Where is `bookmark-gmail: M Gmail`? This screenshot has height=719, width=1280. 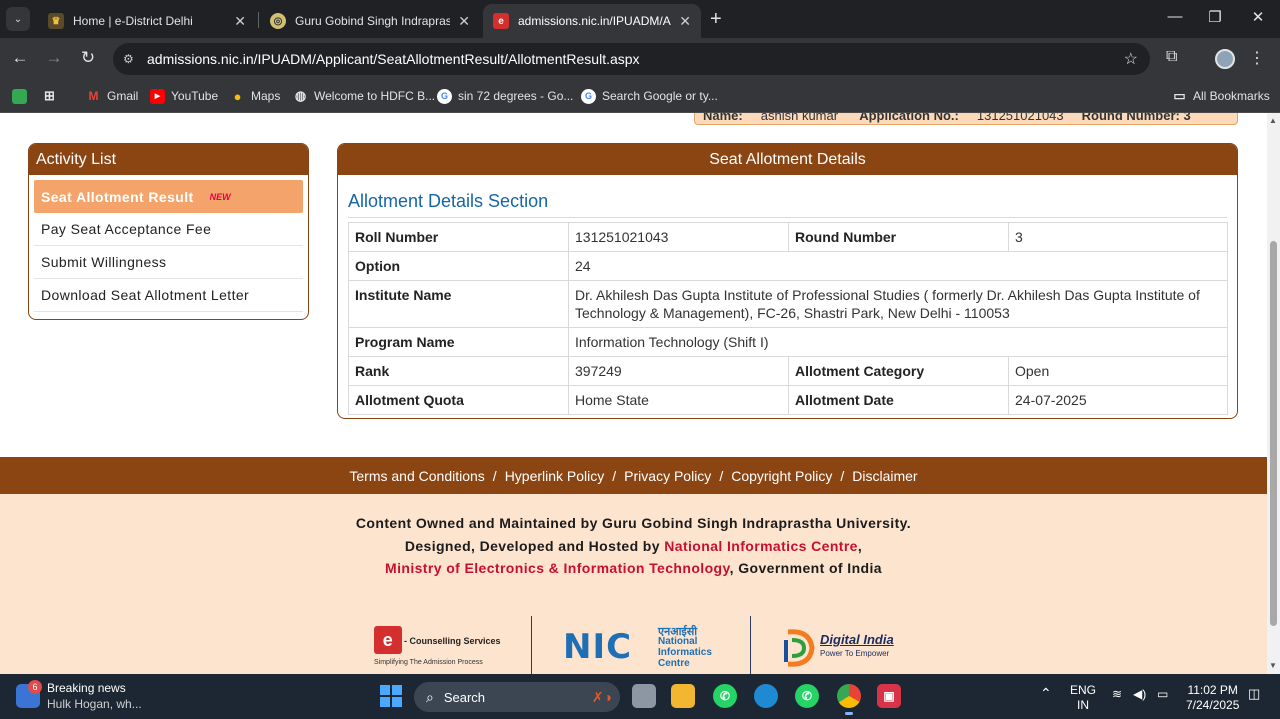
bookmark-gmail: M Gmail is located at coordinates (112, 96).